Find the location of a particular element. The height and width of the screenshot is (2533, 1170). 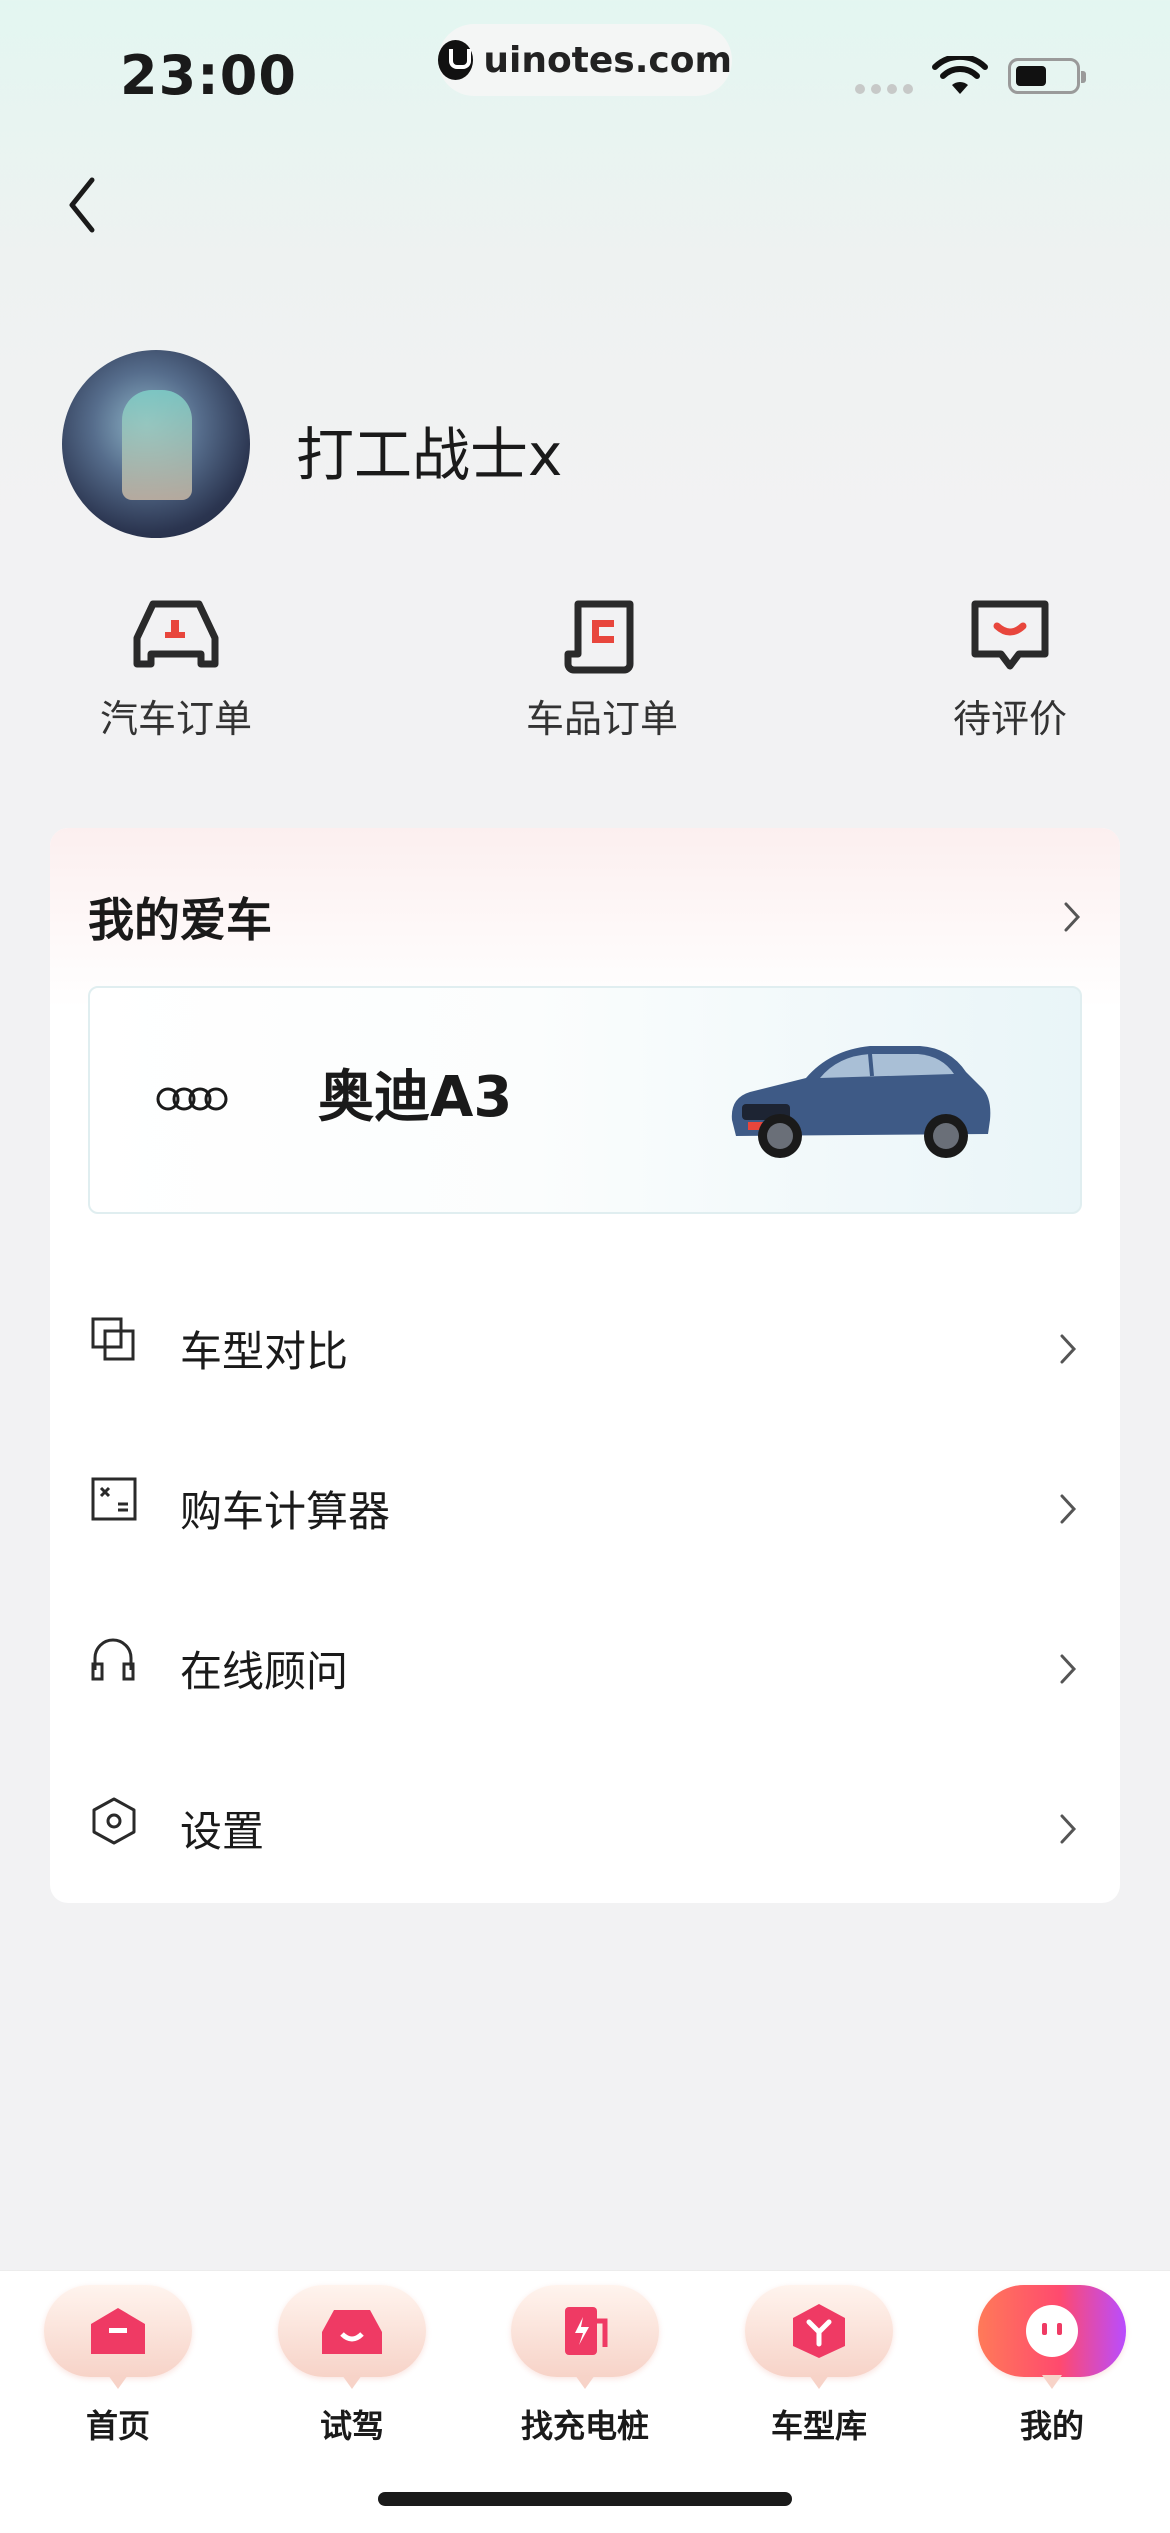

menu-calculator: 购车计算器 is located at coordinates (585, 1506).